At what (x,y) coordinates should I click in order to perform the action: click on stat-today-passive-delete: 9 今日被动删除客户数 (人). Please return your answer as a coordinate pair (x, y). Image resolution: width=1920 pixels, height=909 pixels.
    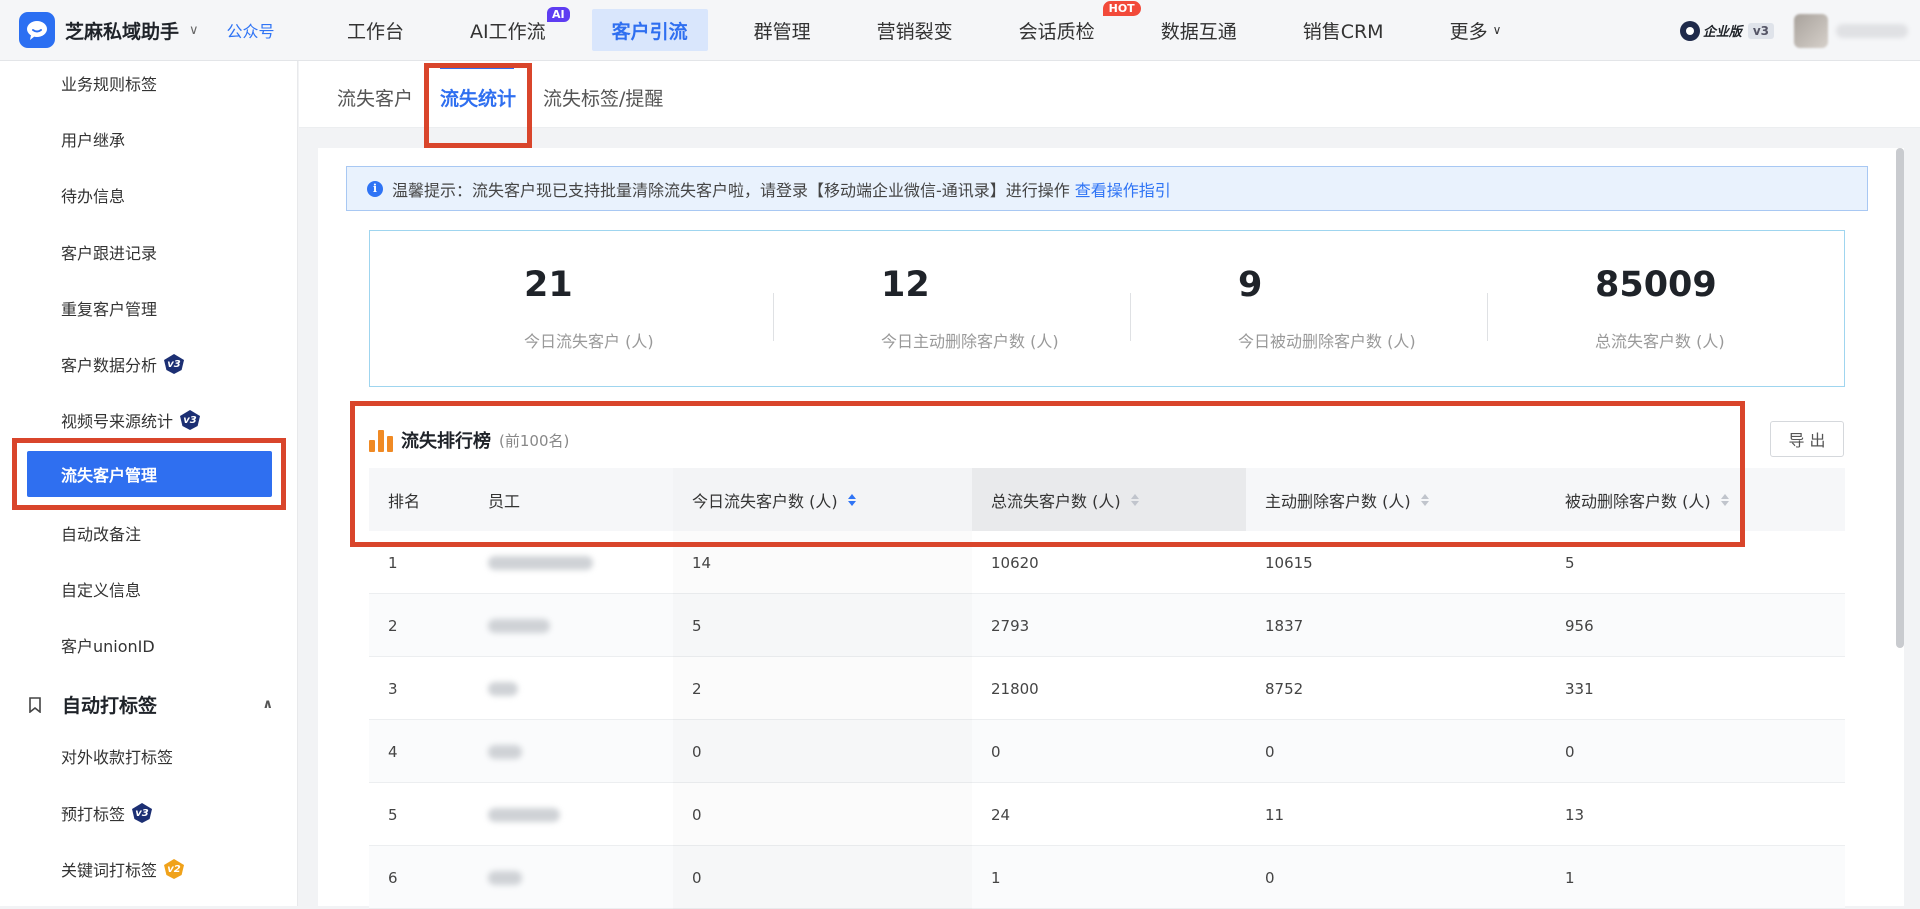
    Looking at the image, I should click on (1262, 309).